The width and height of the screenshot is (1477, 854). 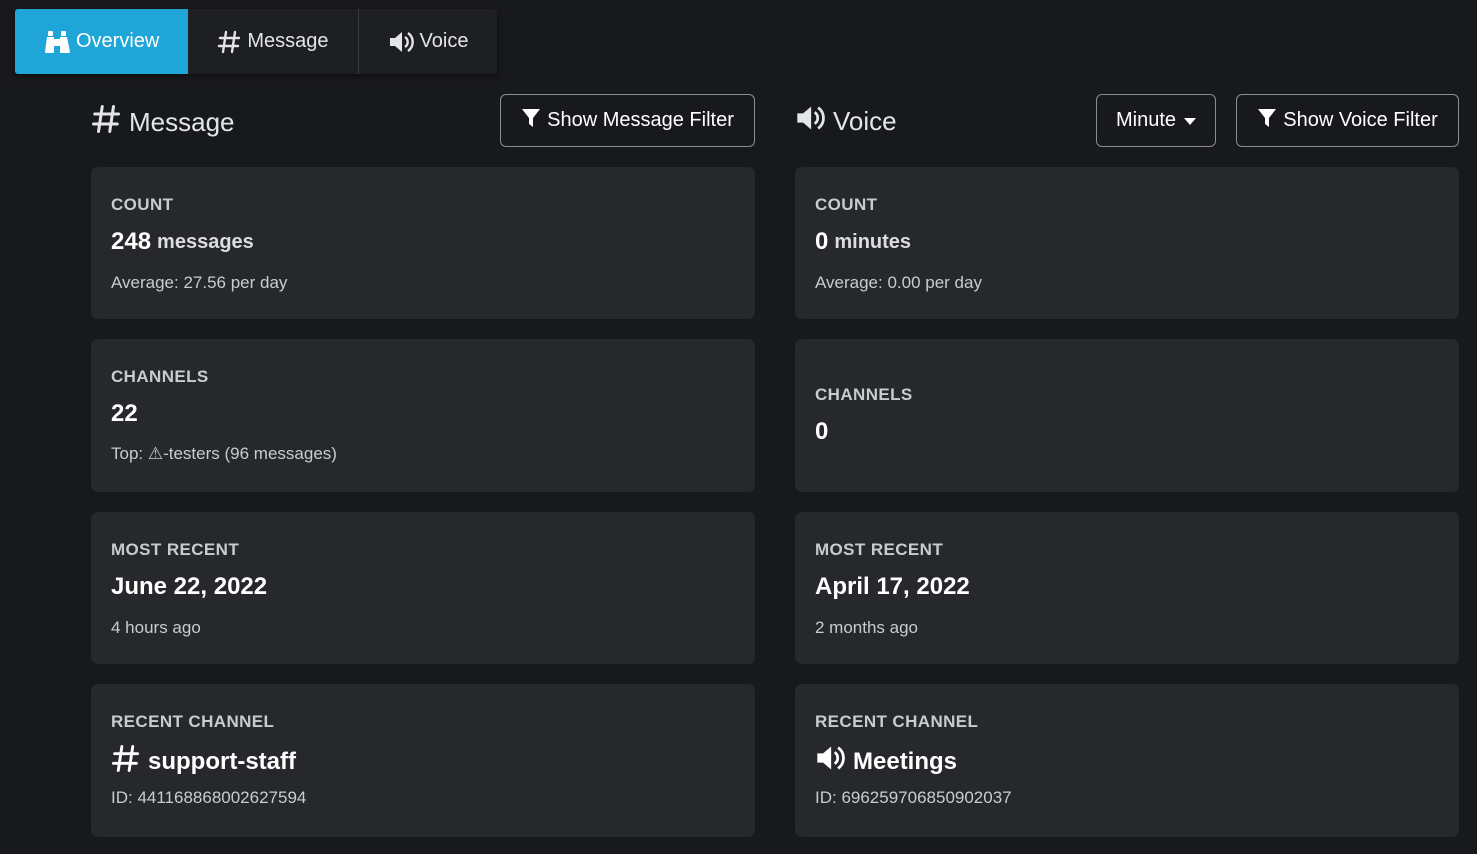 I want to click on count-number: 0, so click(x=822, y=241).